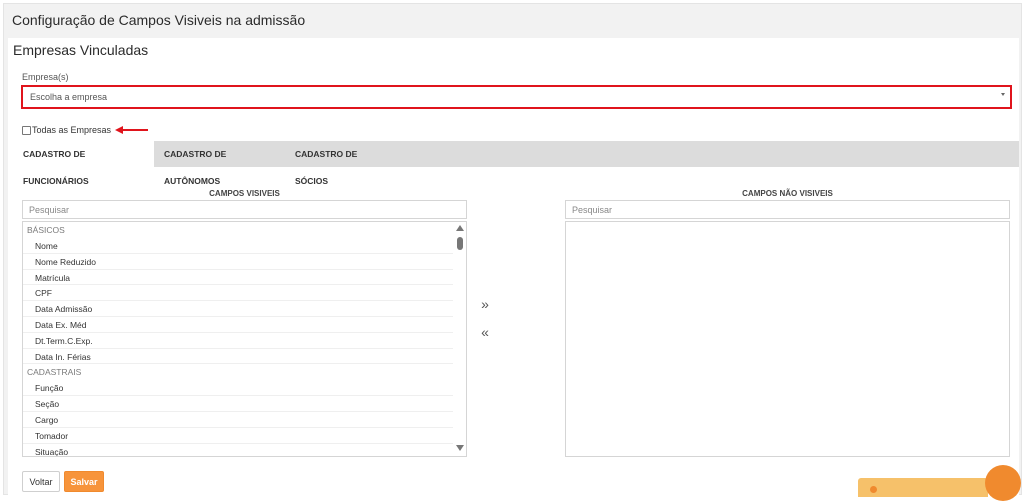 Image resolution: width=1024 pixels, height=501 pixels. I want to click on visible-fields-search-input, so click(244, 209).